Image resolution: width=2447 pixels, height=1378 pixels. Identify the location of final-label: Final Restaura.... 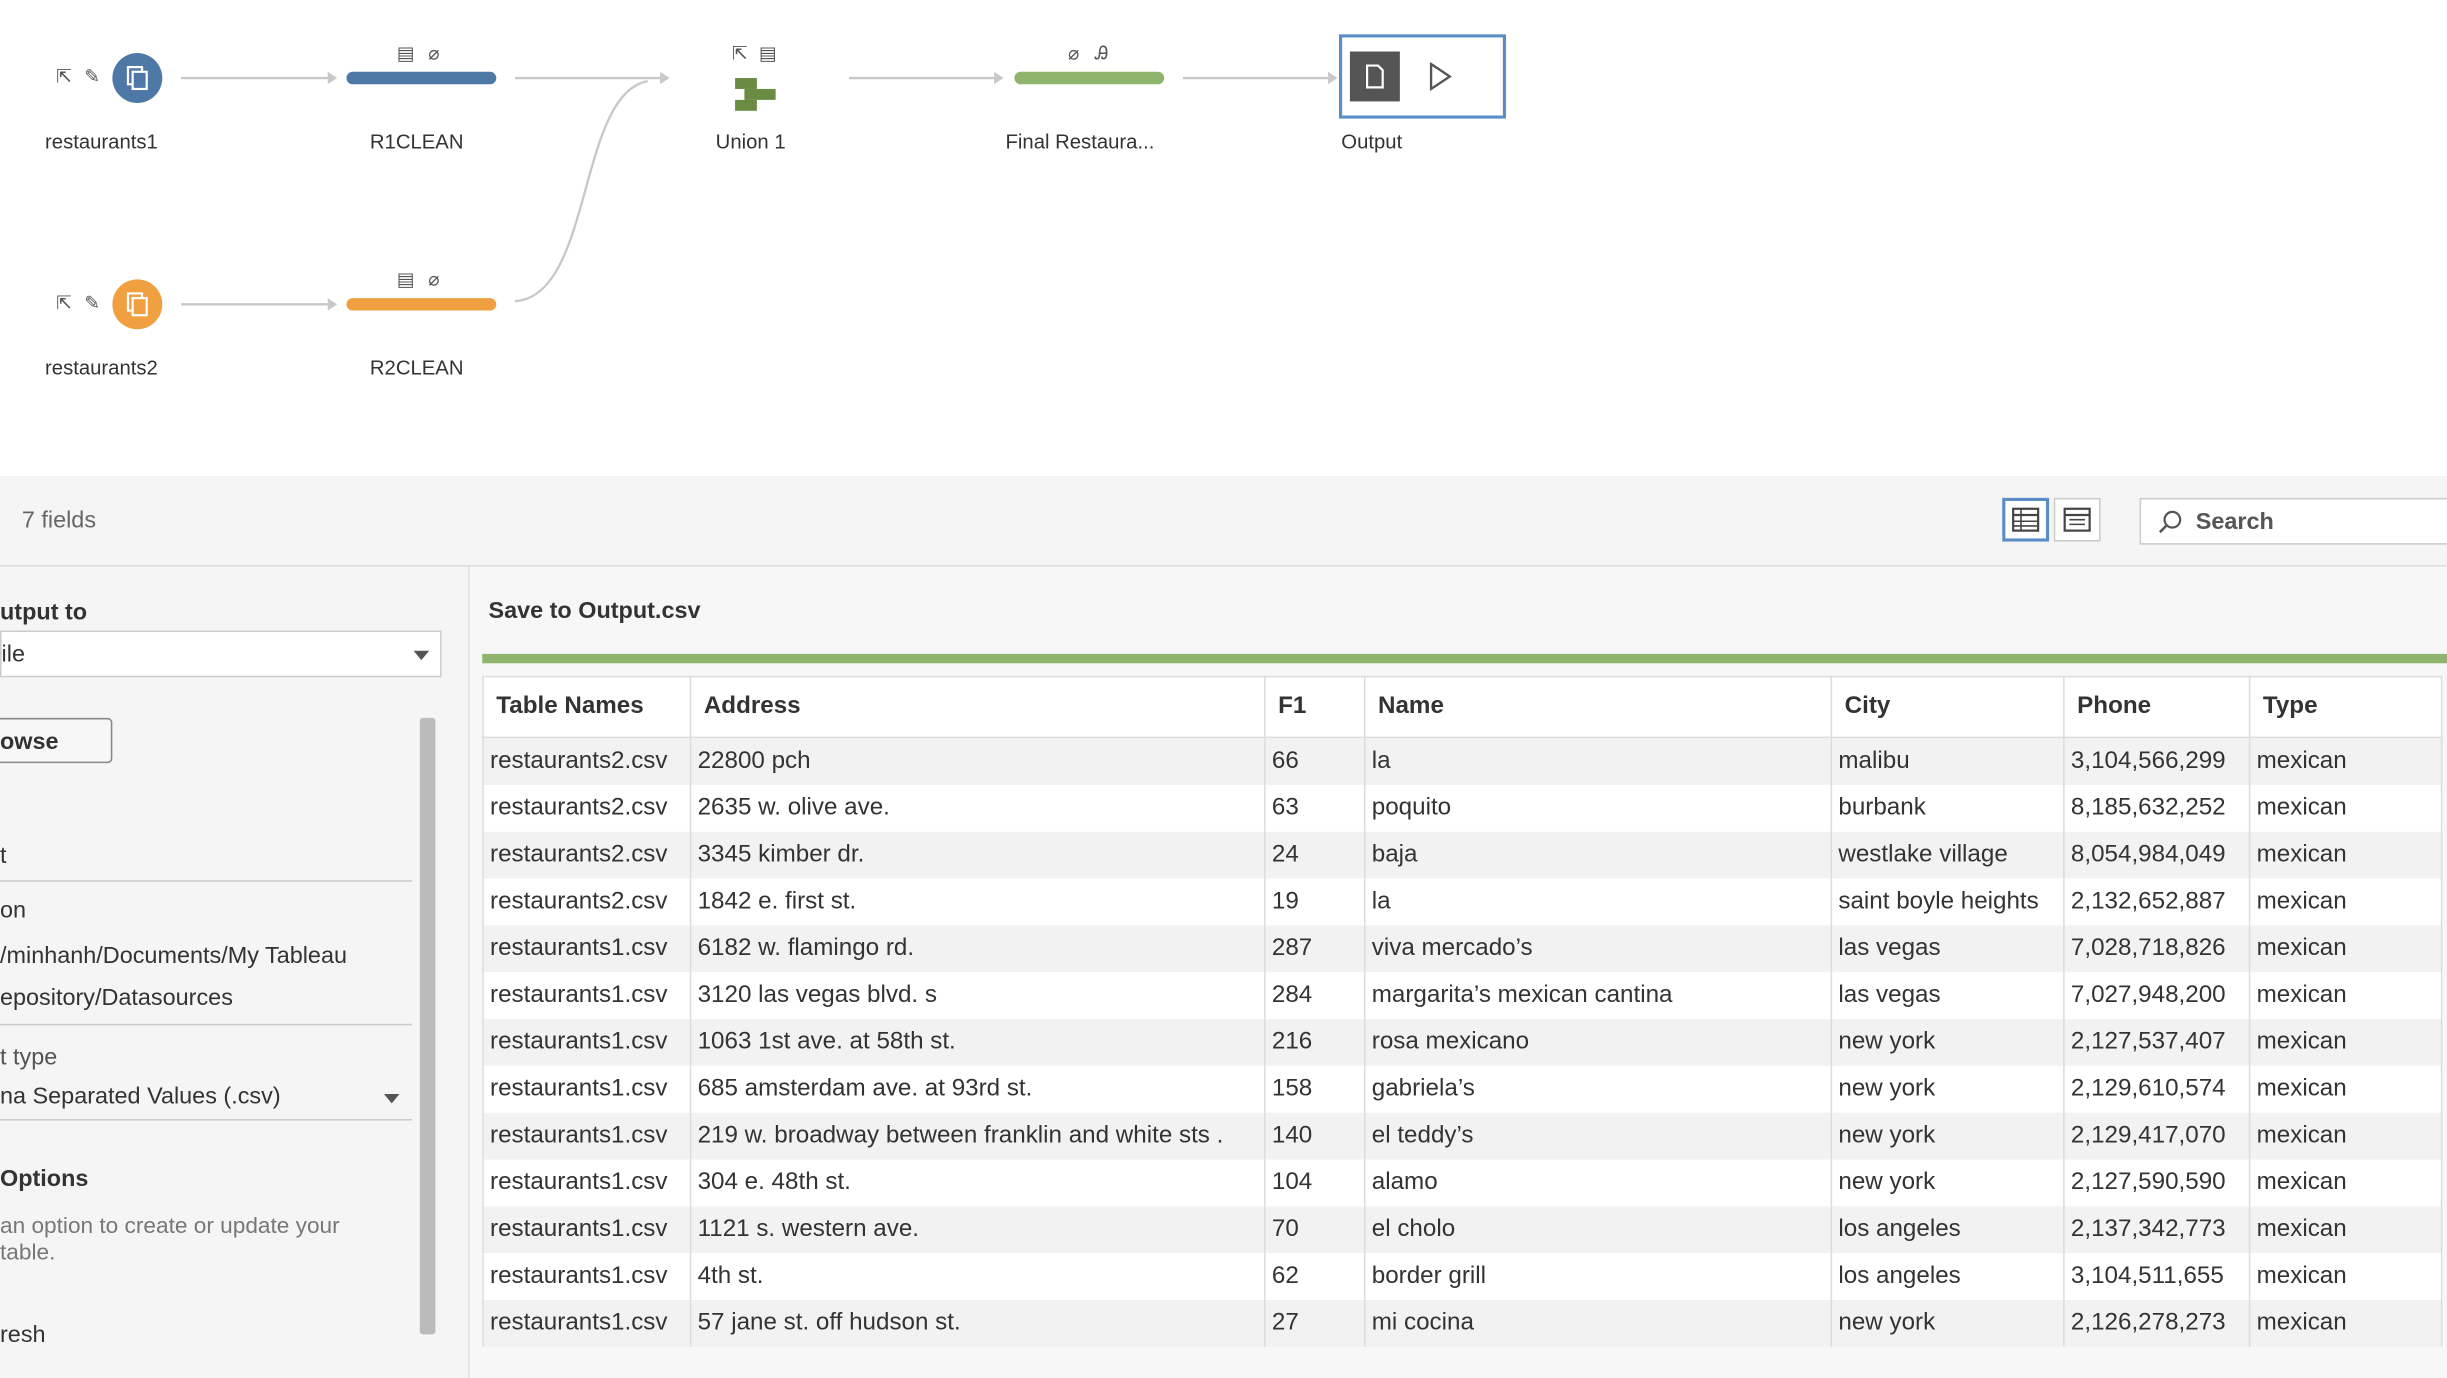
(1080, 141).